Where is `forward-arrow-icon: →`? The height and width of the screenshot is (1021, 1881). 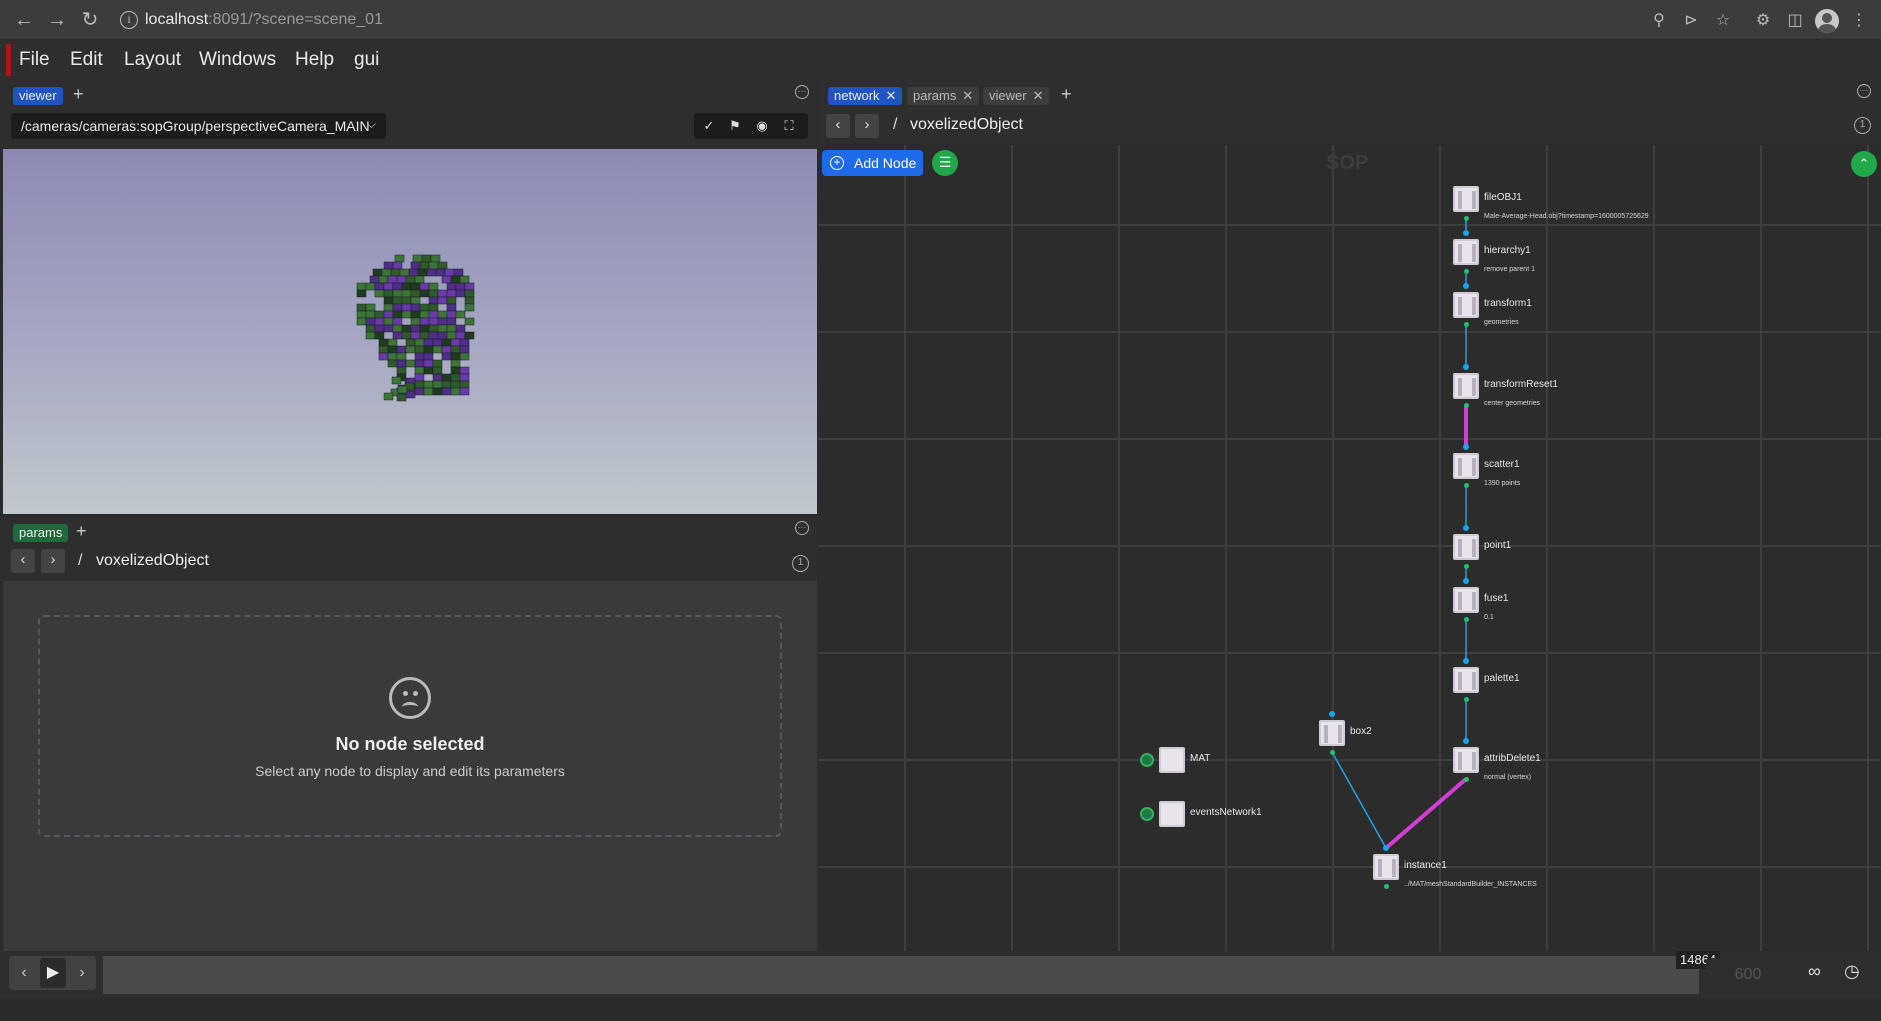 forward-arrow-icon: → is located at coordinates (57, 21).